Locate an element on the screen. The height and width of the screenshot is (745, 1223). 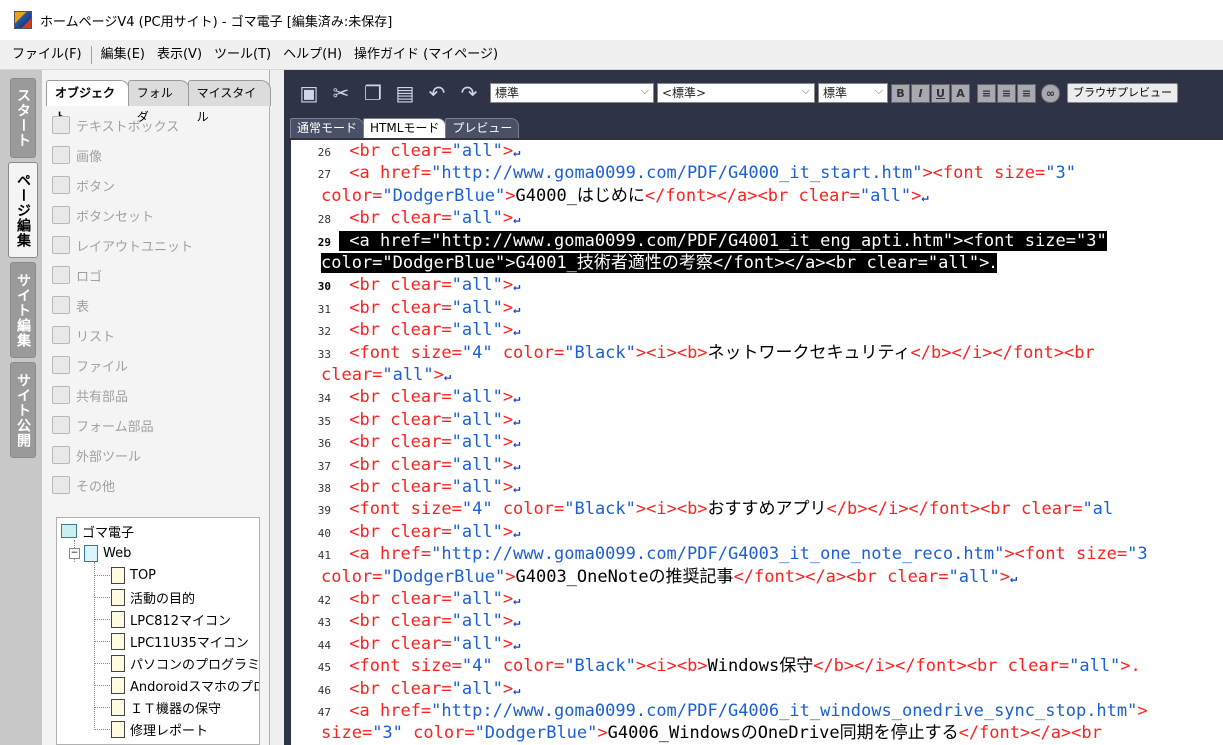
redo-icon: ↷ is located at coordinates (469, 93).